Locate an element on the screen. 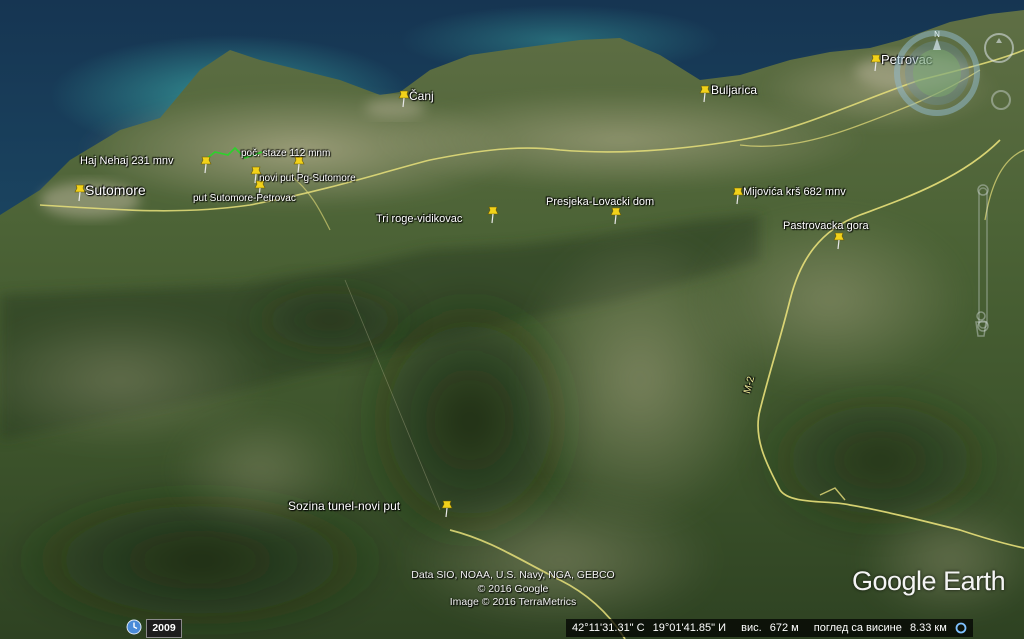 The height and width of the screenshot is (639, 1024). placemark-label-canj: Čanj is located at coordinates (421, 96).